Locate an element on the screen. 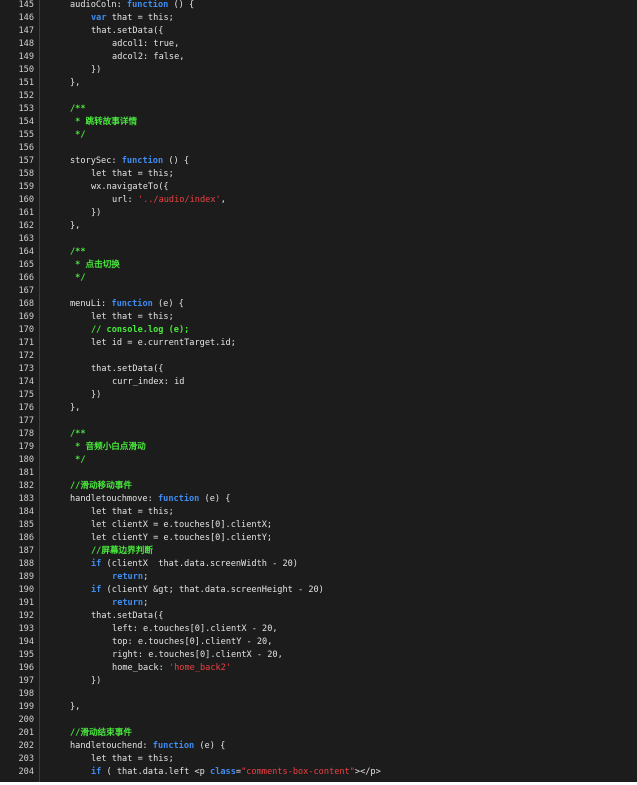 This screenshot has height=785, width=637. code-line: 179 * 音频小白点滑动 is located at coordinates (318, 447).